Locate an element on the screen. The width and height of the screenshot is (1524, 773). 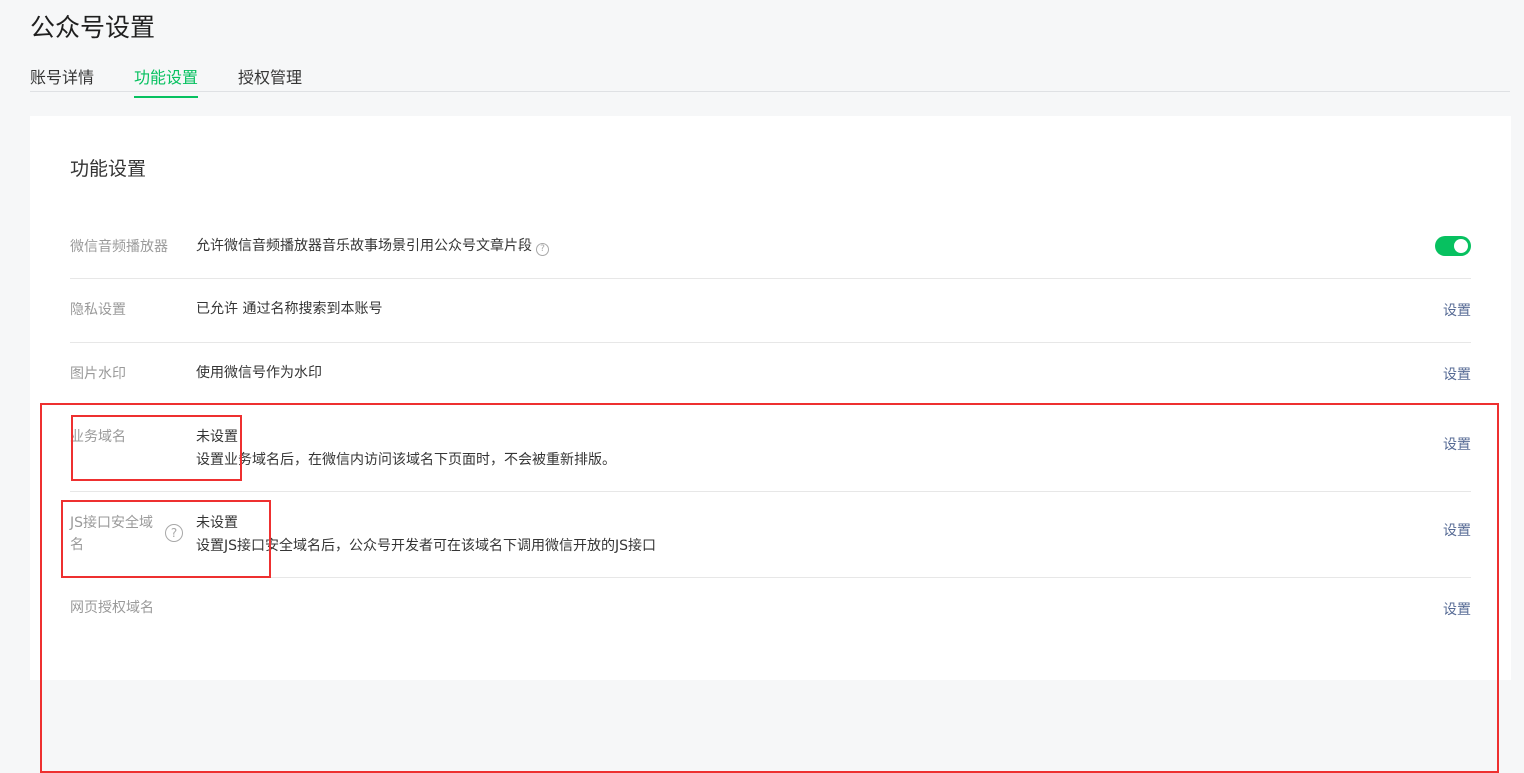
js-domain-settings-link: 设置 is located at coordinates (1457, 530).